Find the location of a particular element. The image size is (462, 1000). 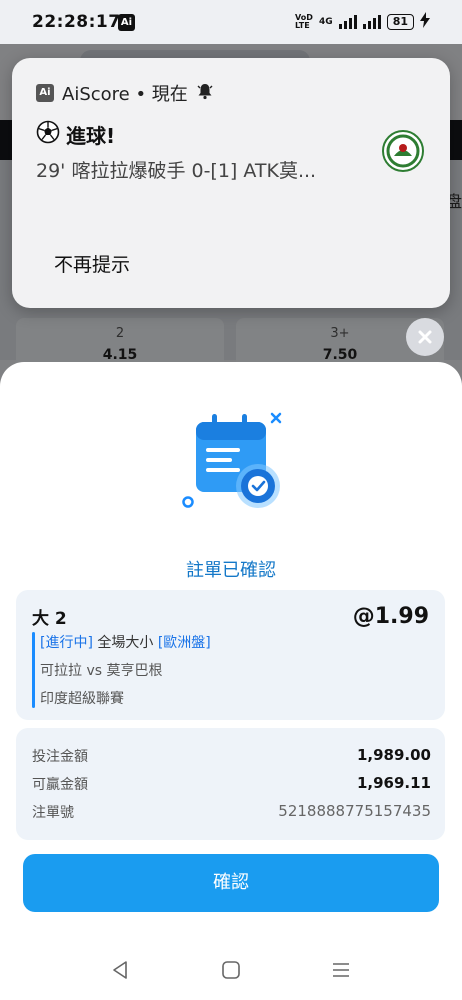

soccer-ball-icon is located at coordinates (48, 134).